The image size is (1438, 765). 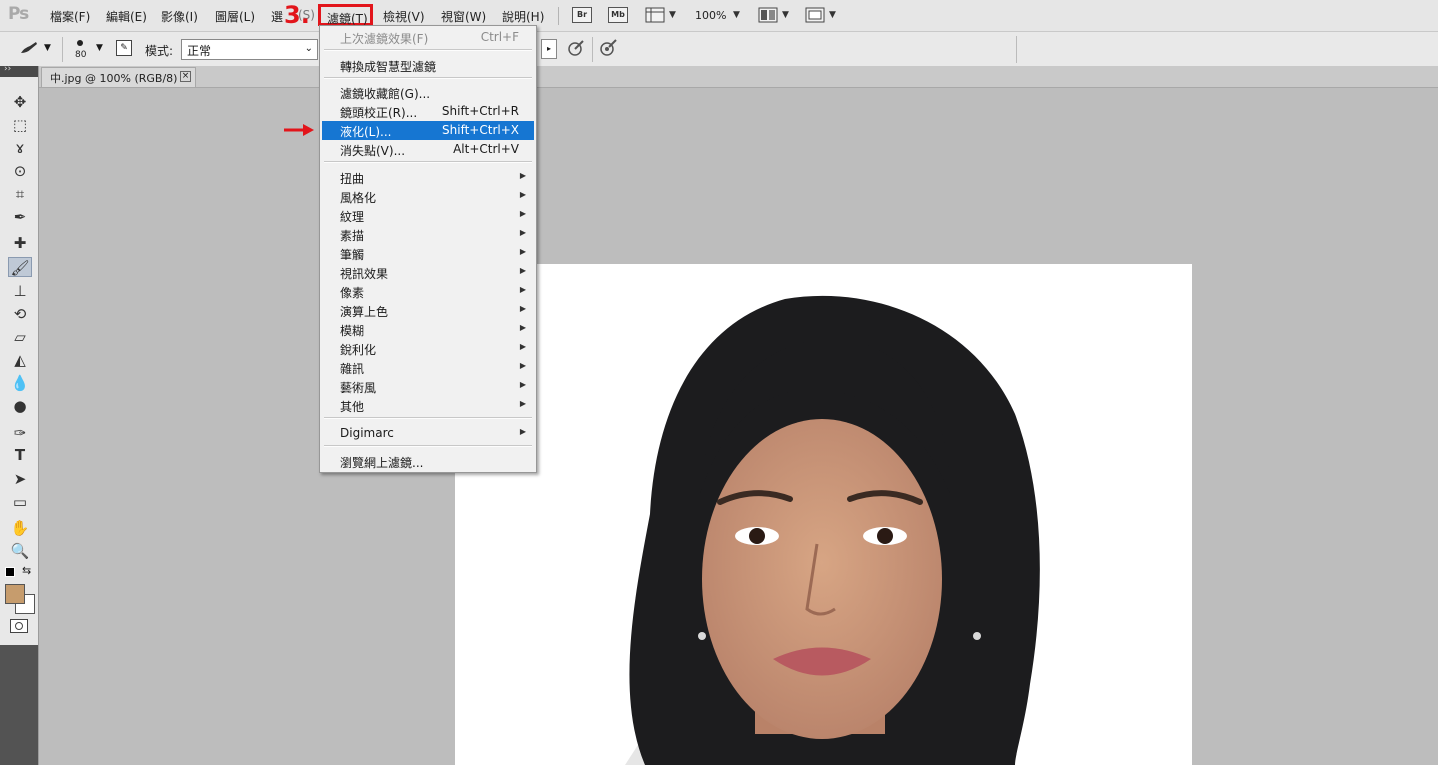 I want to click on menu-window: 視窗(W), so click(x=463, y=16).